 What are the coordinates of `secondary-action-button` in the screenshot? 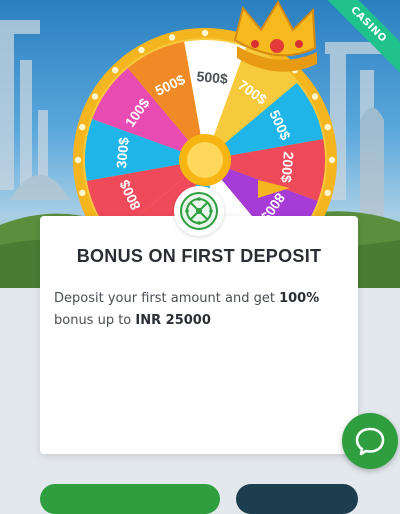 It's located at (297, 499).